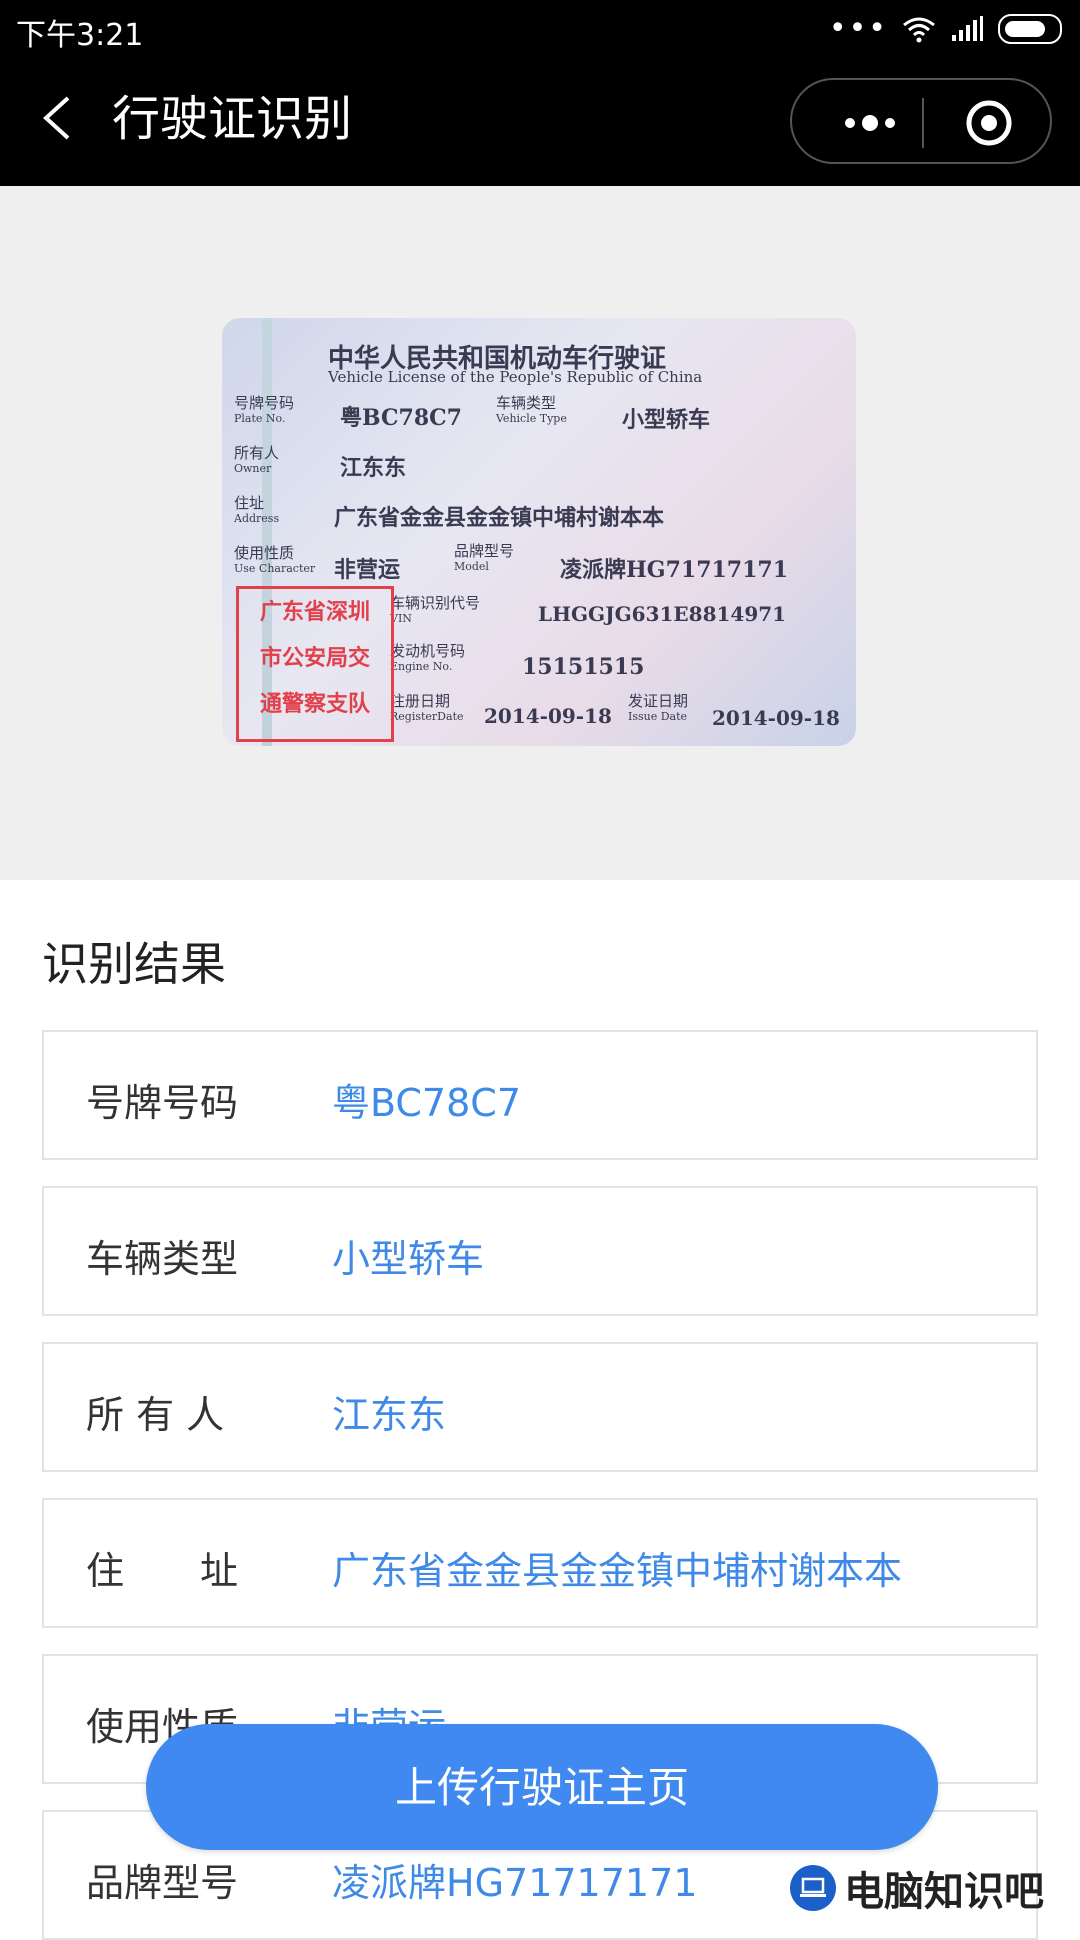  What do you see at coordinates (499, 518) in the screenshot?
I see `license-address-value: 广东省金金县金金镇中埔村谢本本` at bounding box center [499, 518].